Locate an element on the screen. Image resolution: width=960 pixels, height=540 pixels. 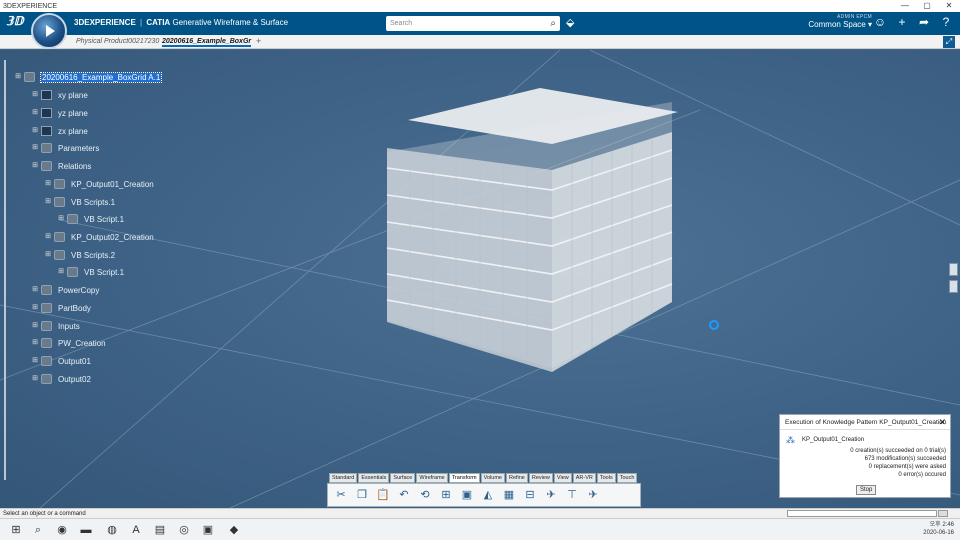
taskbar-app-icon: A is located at coordinates (136, 530).